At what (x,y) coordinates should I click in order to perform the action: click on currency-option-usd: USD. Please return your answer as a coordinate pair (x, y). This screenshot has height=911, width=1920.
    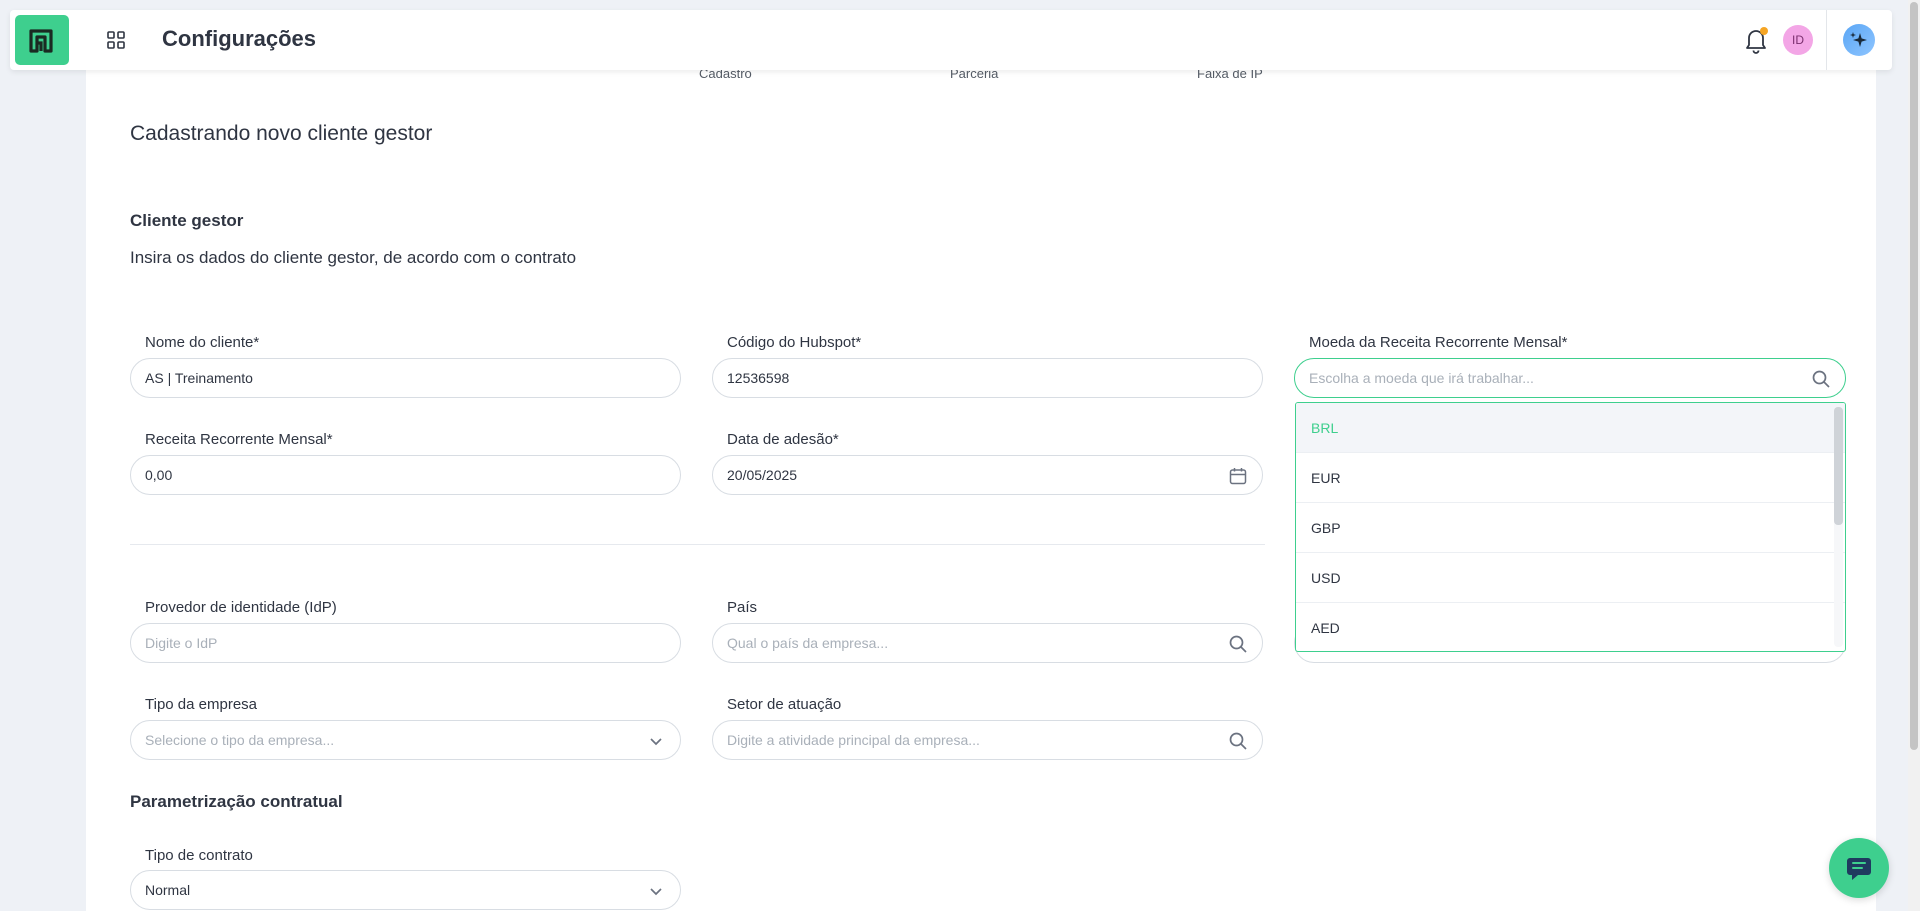
    Looking at the image, I should click on (1570, 578).